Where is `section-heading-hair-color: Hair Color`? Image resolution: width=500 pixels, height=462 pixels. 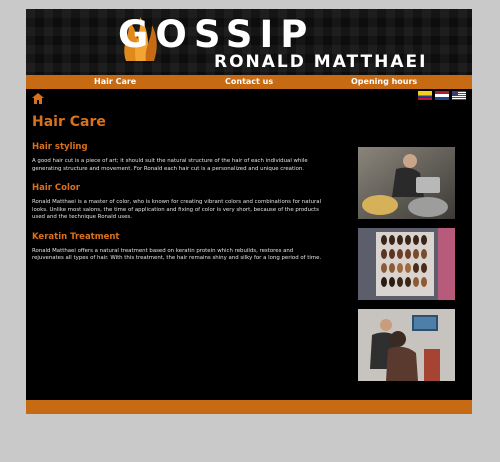
section-heading-hair-color: Hair Color is located at coordinates (56, 188).